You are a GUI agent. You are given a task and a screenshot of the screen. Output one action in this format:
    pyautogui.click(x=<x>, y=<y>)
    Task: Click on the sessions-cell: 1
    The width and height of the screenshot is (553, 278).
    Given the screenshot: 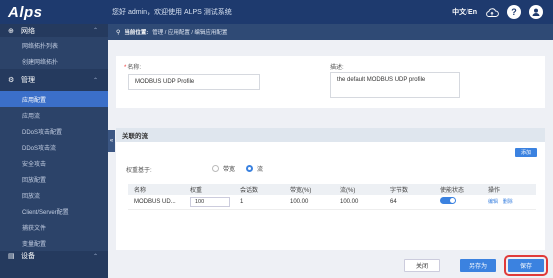 What is the action you would take?
    pyautogui.click(x=259, y=202)
    